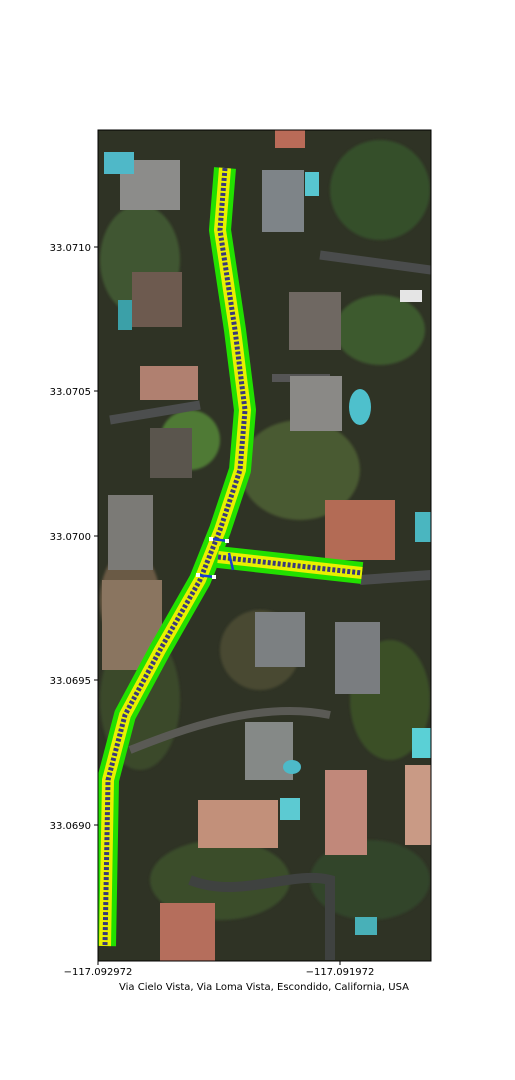  I want to click on y-axis: 33.0710 33.0705 33.0700 33.0695 33.0690, so click(74, 537).